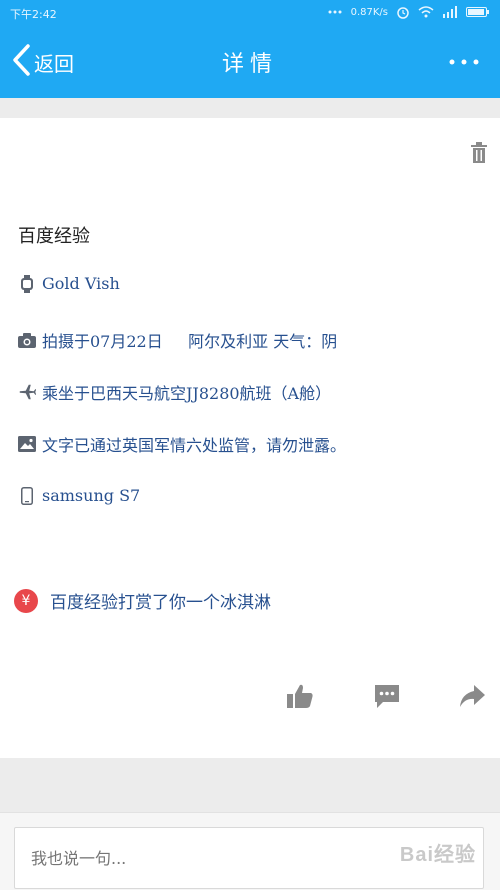 This screenshot has height=890, width=500. What do you see at coordinates (27, 495) in the screenshot?
I see `phone-icon` at bounding box center [27, 495].